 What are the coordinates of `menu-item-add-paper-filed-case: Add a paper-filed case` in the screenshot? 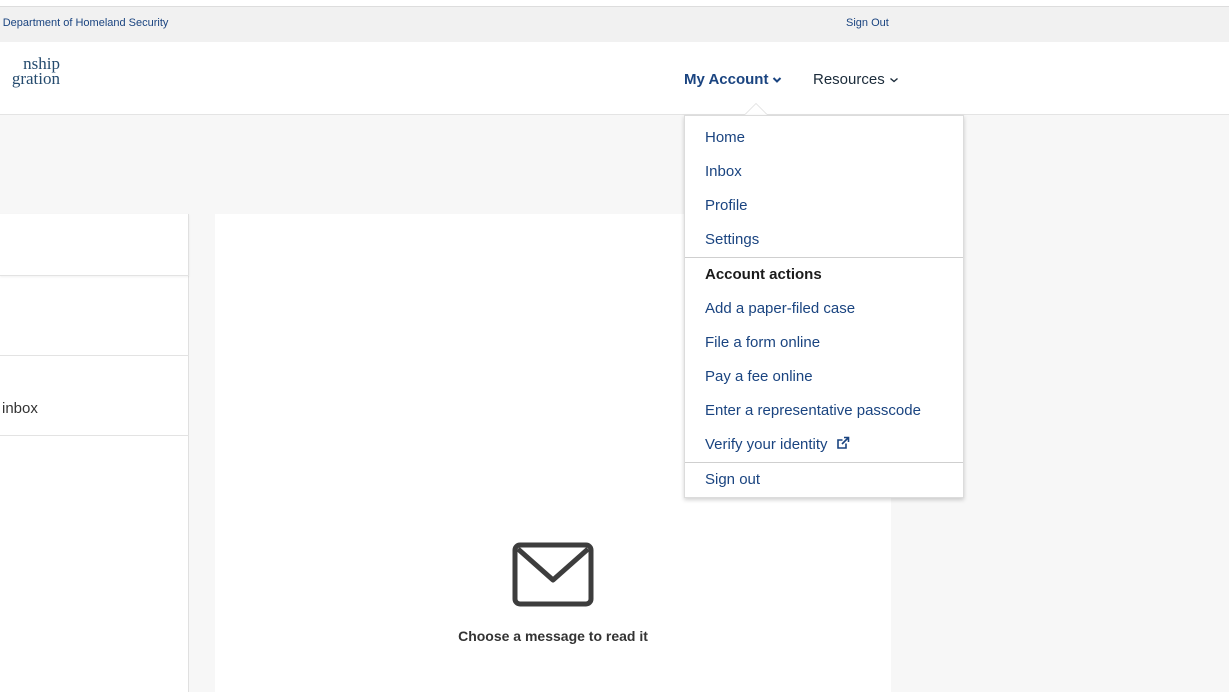 It's located at (780, 308).